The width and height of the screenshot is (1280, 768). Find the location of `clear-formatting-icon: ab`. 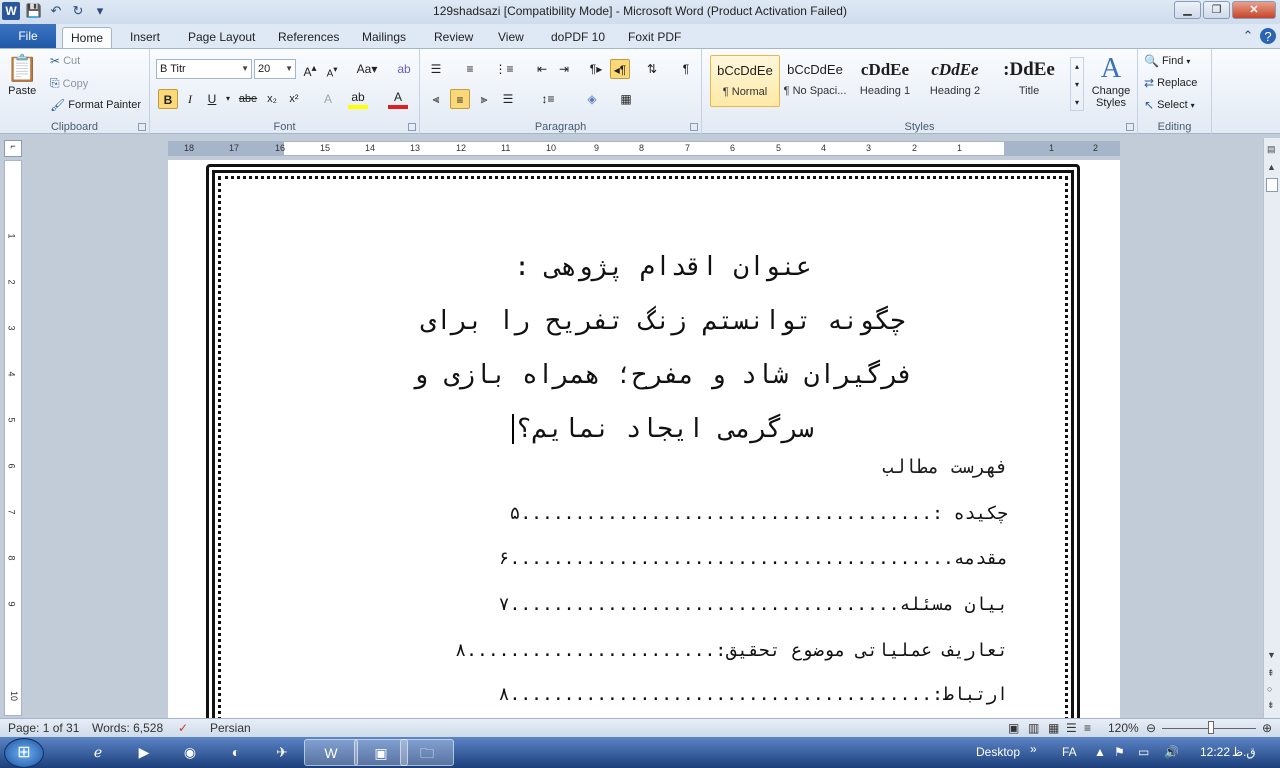

clear-formatting-icon: ab is located at coordinates (404, 69).